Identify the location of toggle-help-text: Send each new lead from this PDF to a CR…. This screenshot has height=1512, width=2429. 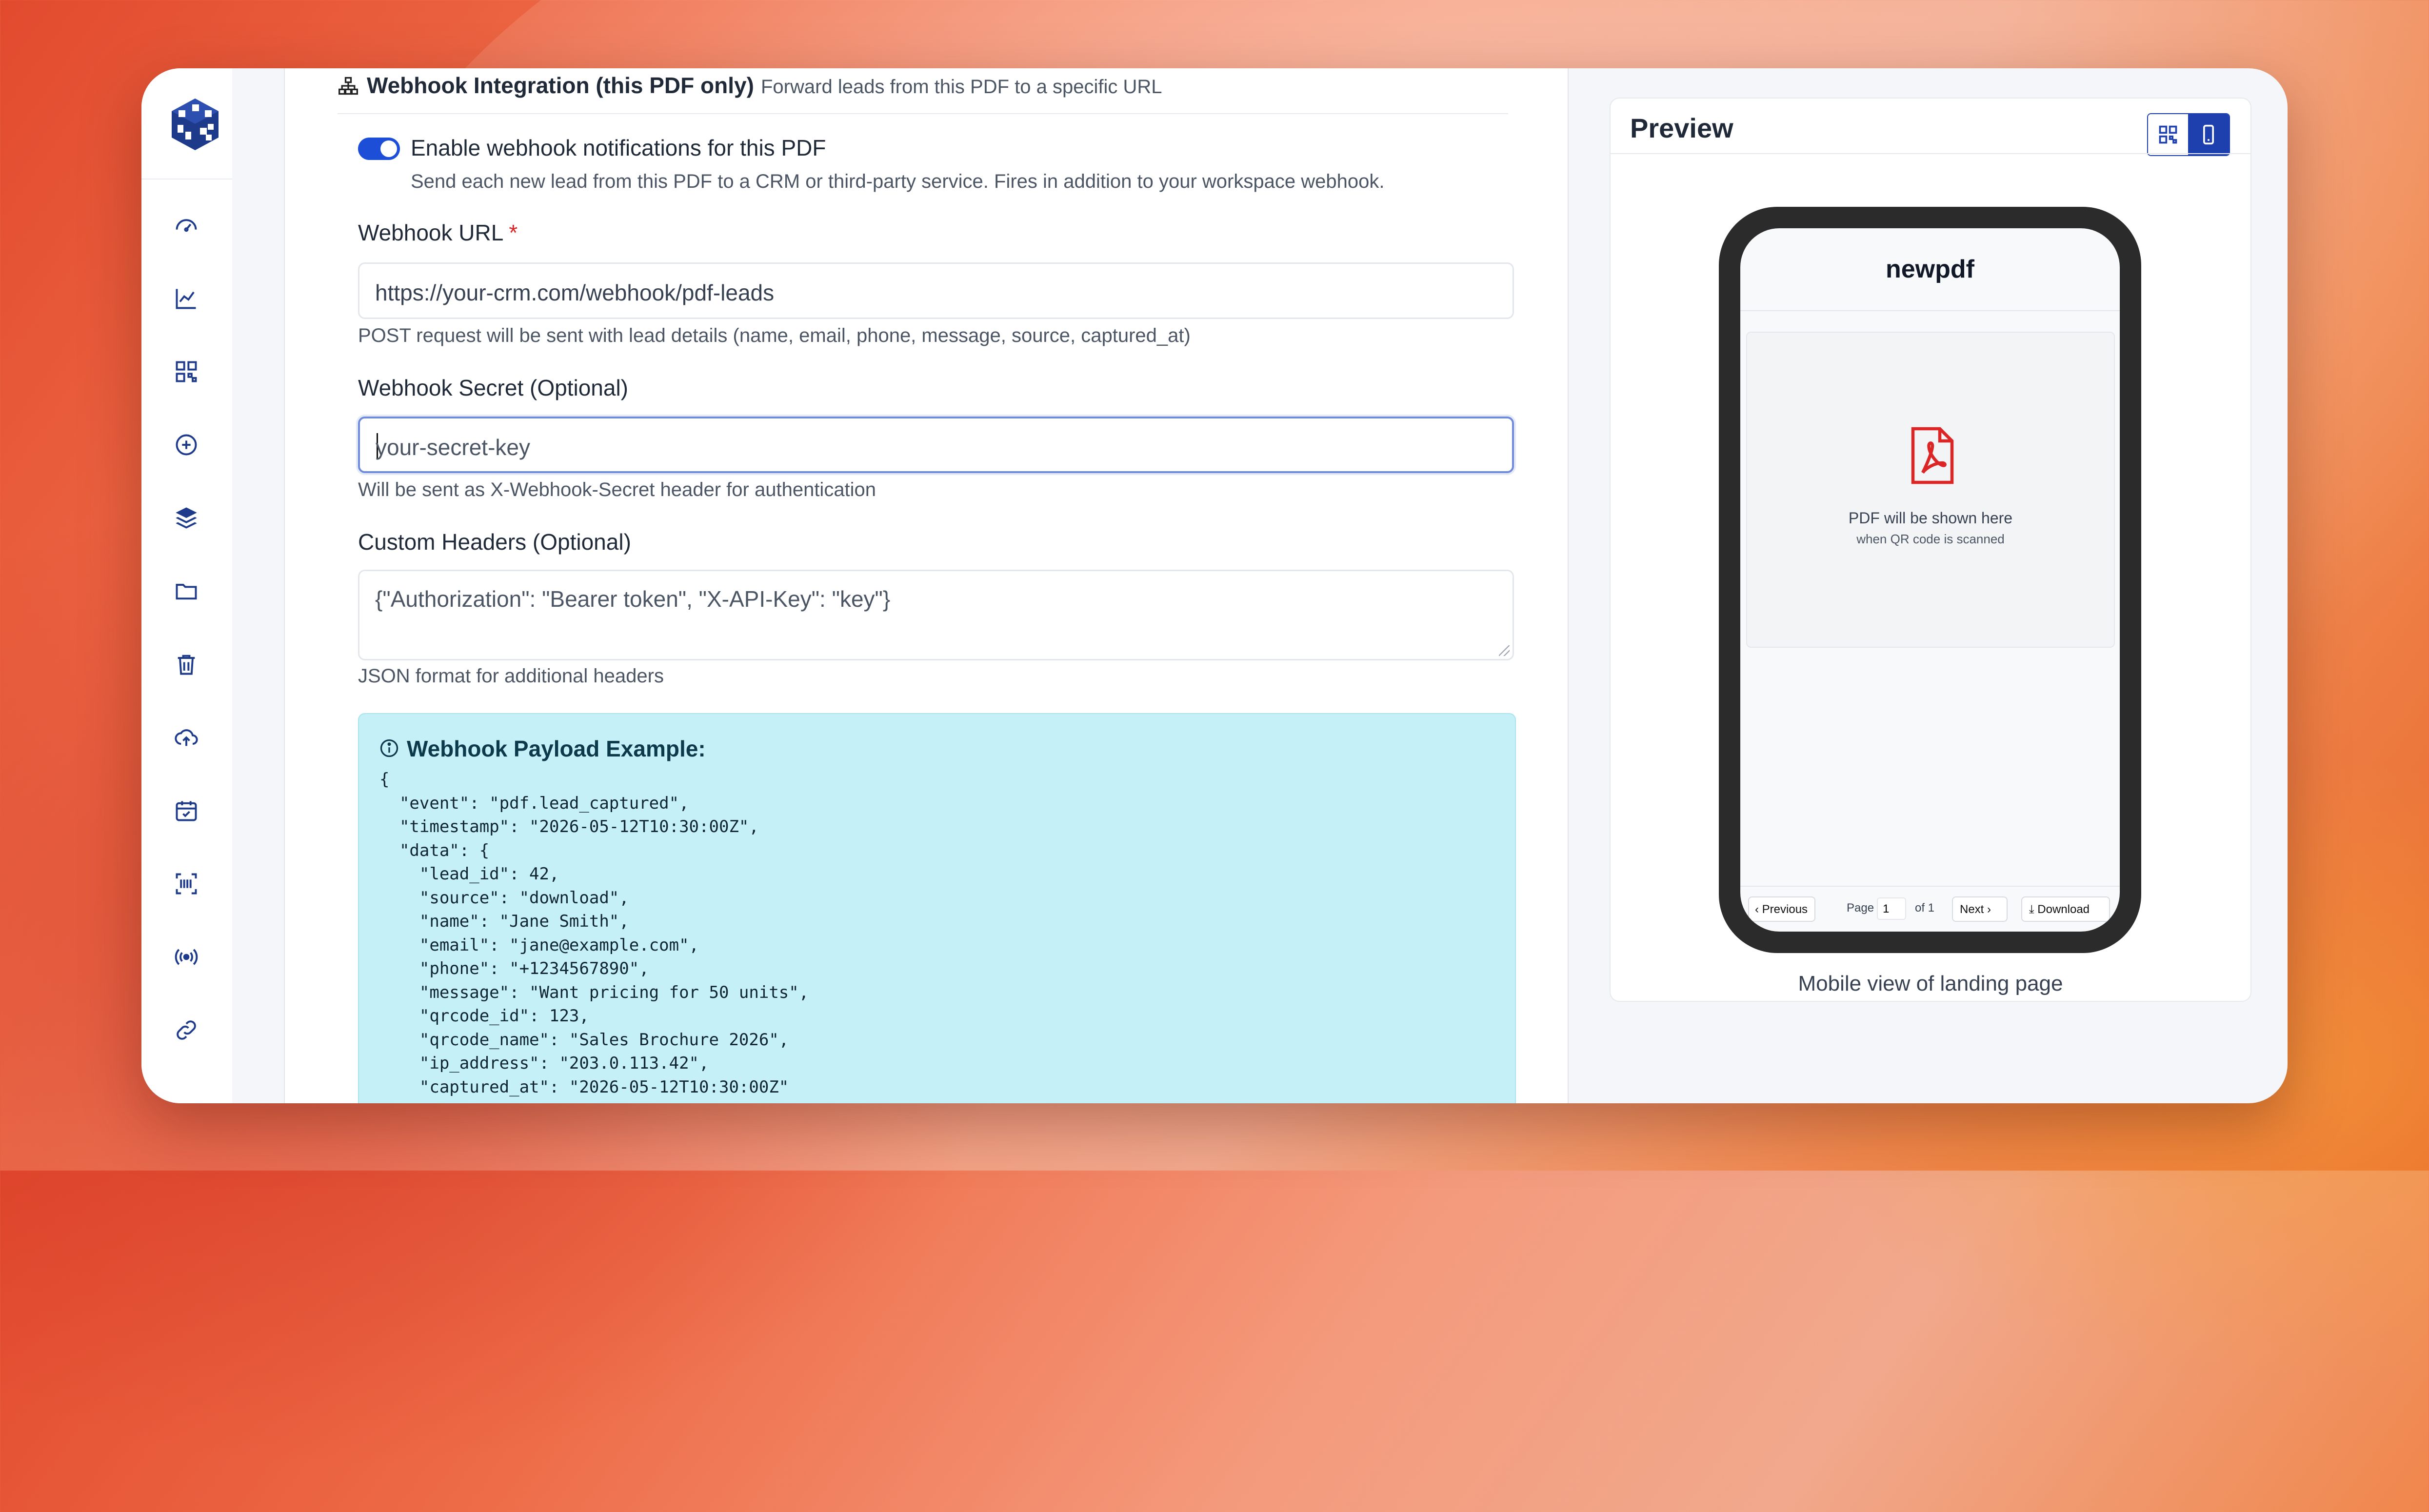
(898, 181).